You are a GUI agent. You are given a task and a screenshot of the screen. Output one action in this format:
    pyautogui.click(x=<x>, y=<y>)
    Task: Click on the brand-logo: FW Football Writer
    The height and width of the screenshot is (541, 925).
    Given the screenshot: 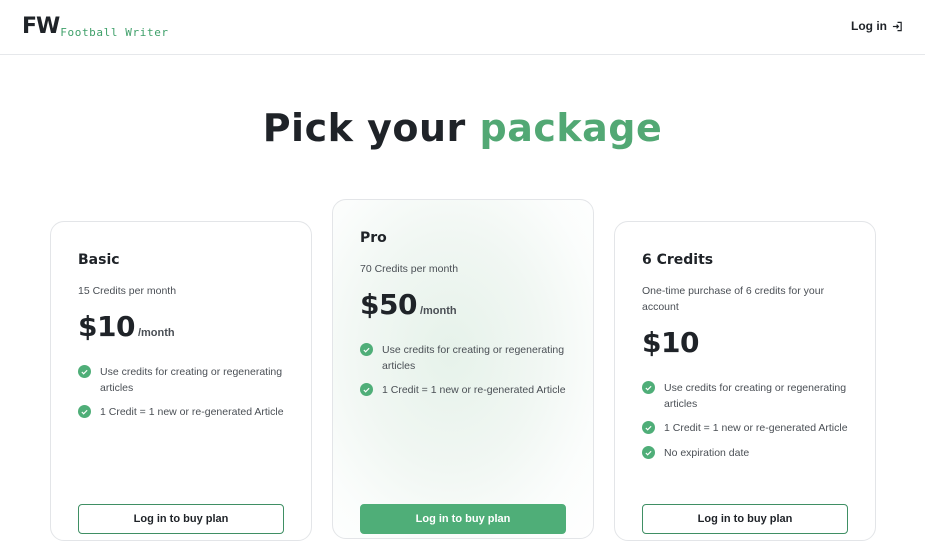 What is the action you would take?
    pyautogui.click(x=95, y=27)
    